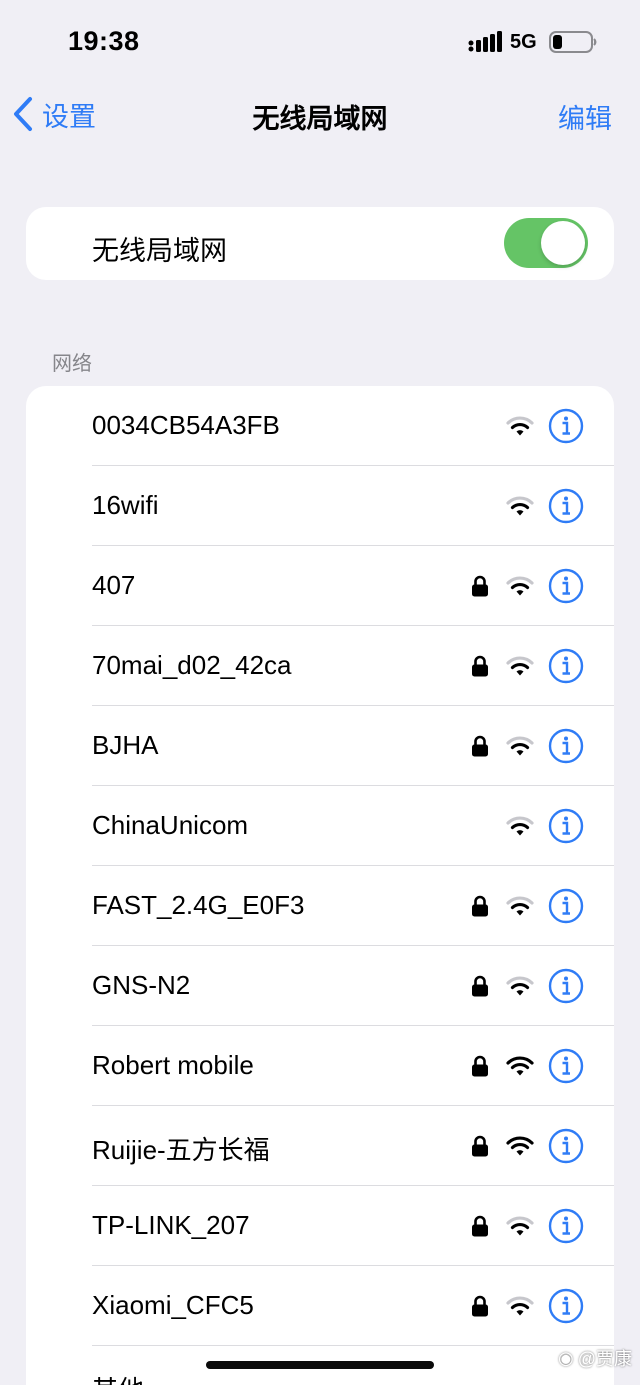 This screenshot has height=1385, width=640. Describe the element at coordinates (320, 906) in the screenshot. I see `network-row: FAST_2.4G_E0F3` at that location.